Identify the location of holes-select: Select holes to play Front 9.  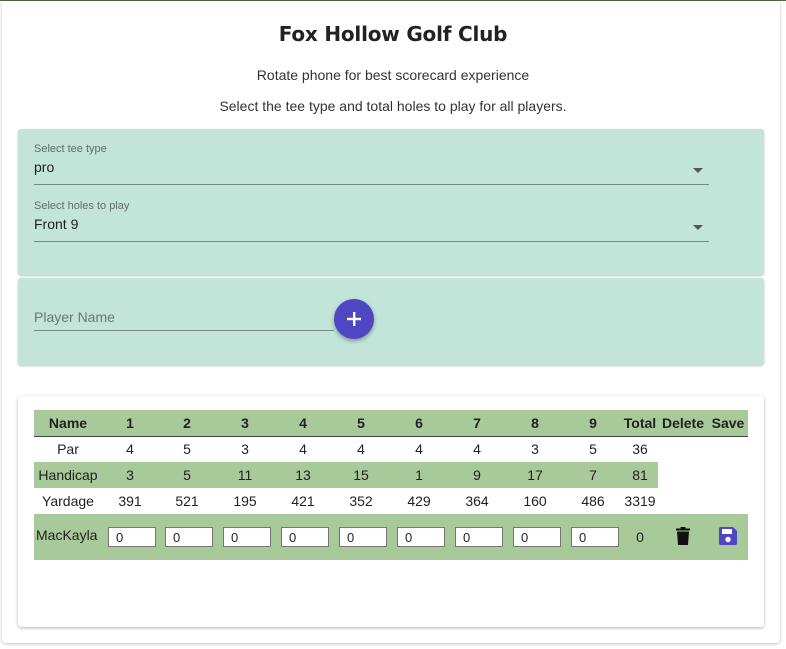
(371, 221).